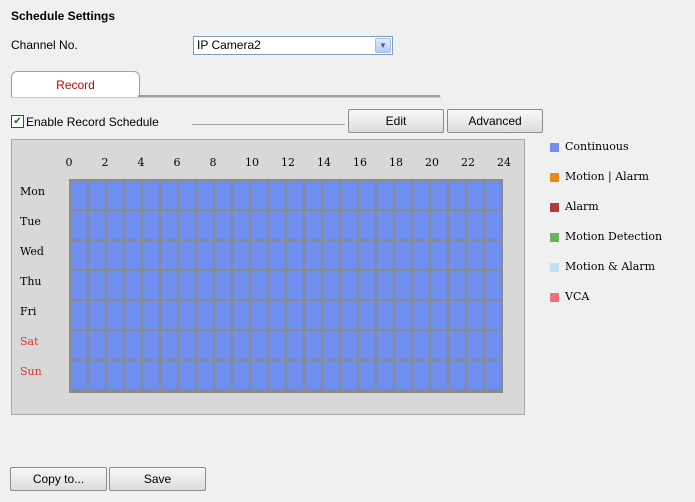 The width and height of the screenshot is (695, 502). Describe the element at coordinates (268, 124) in the screenshot. I see `divider-line` at that location.